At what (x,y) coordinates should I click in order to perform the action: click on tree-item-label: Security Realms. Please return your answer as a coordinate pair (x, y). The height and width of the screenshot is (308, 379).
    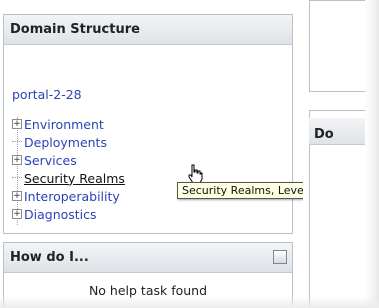
    Looking at the image, I should click on (74, 178).